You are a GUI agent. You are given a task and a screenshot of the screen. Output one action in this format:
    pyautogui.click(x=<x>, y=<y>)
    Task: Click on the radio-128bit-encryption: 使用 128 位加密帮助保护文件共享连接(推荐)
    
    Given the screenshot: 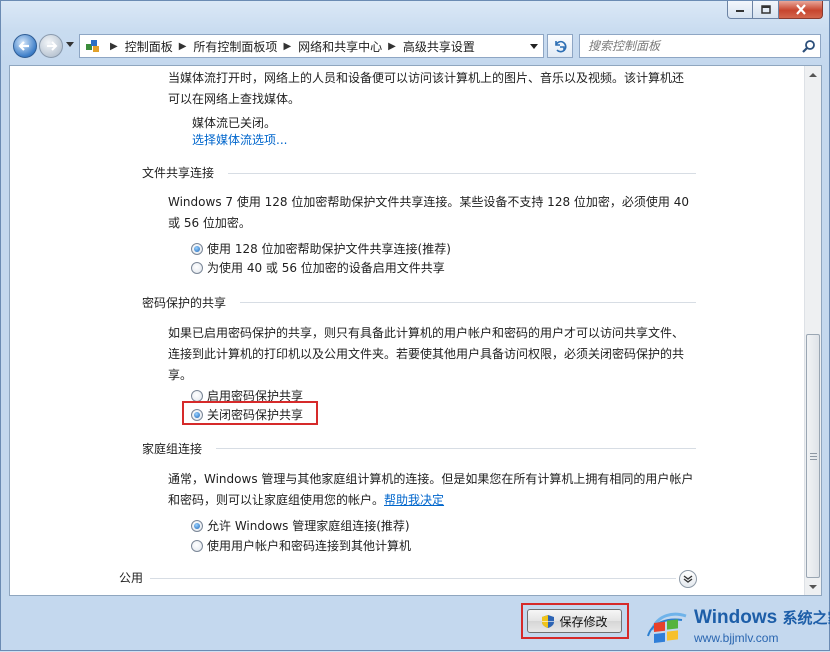 What is the action you would take?
    pyautogui.click(x=321, y=248)
    